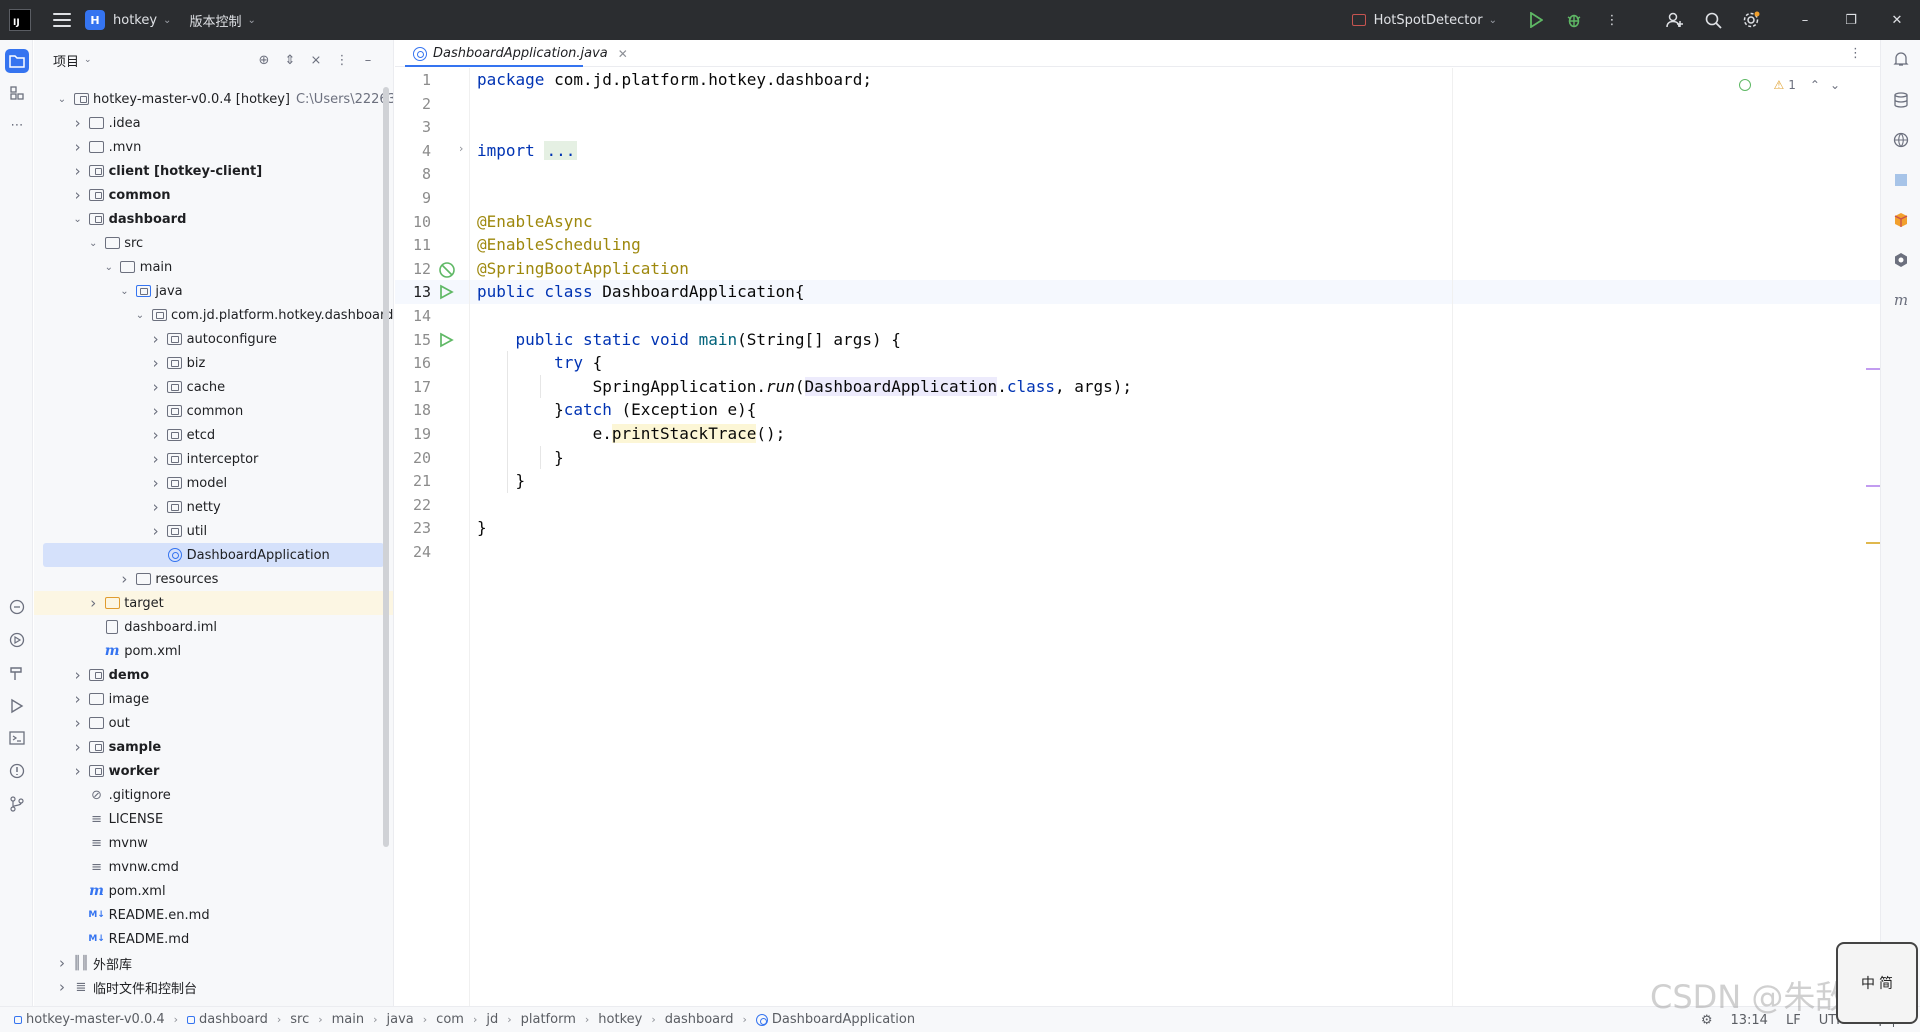 Image resolution: width=1920 pixels, height=1033 pixels. What do you see at coordinates (386, 467) in the screenshot?
I see `project-scrollbar` at bounding box center [386, 467].